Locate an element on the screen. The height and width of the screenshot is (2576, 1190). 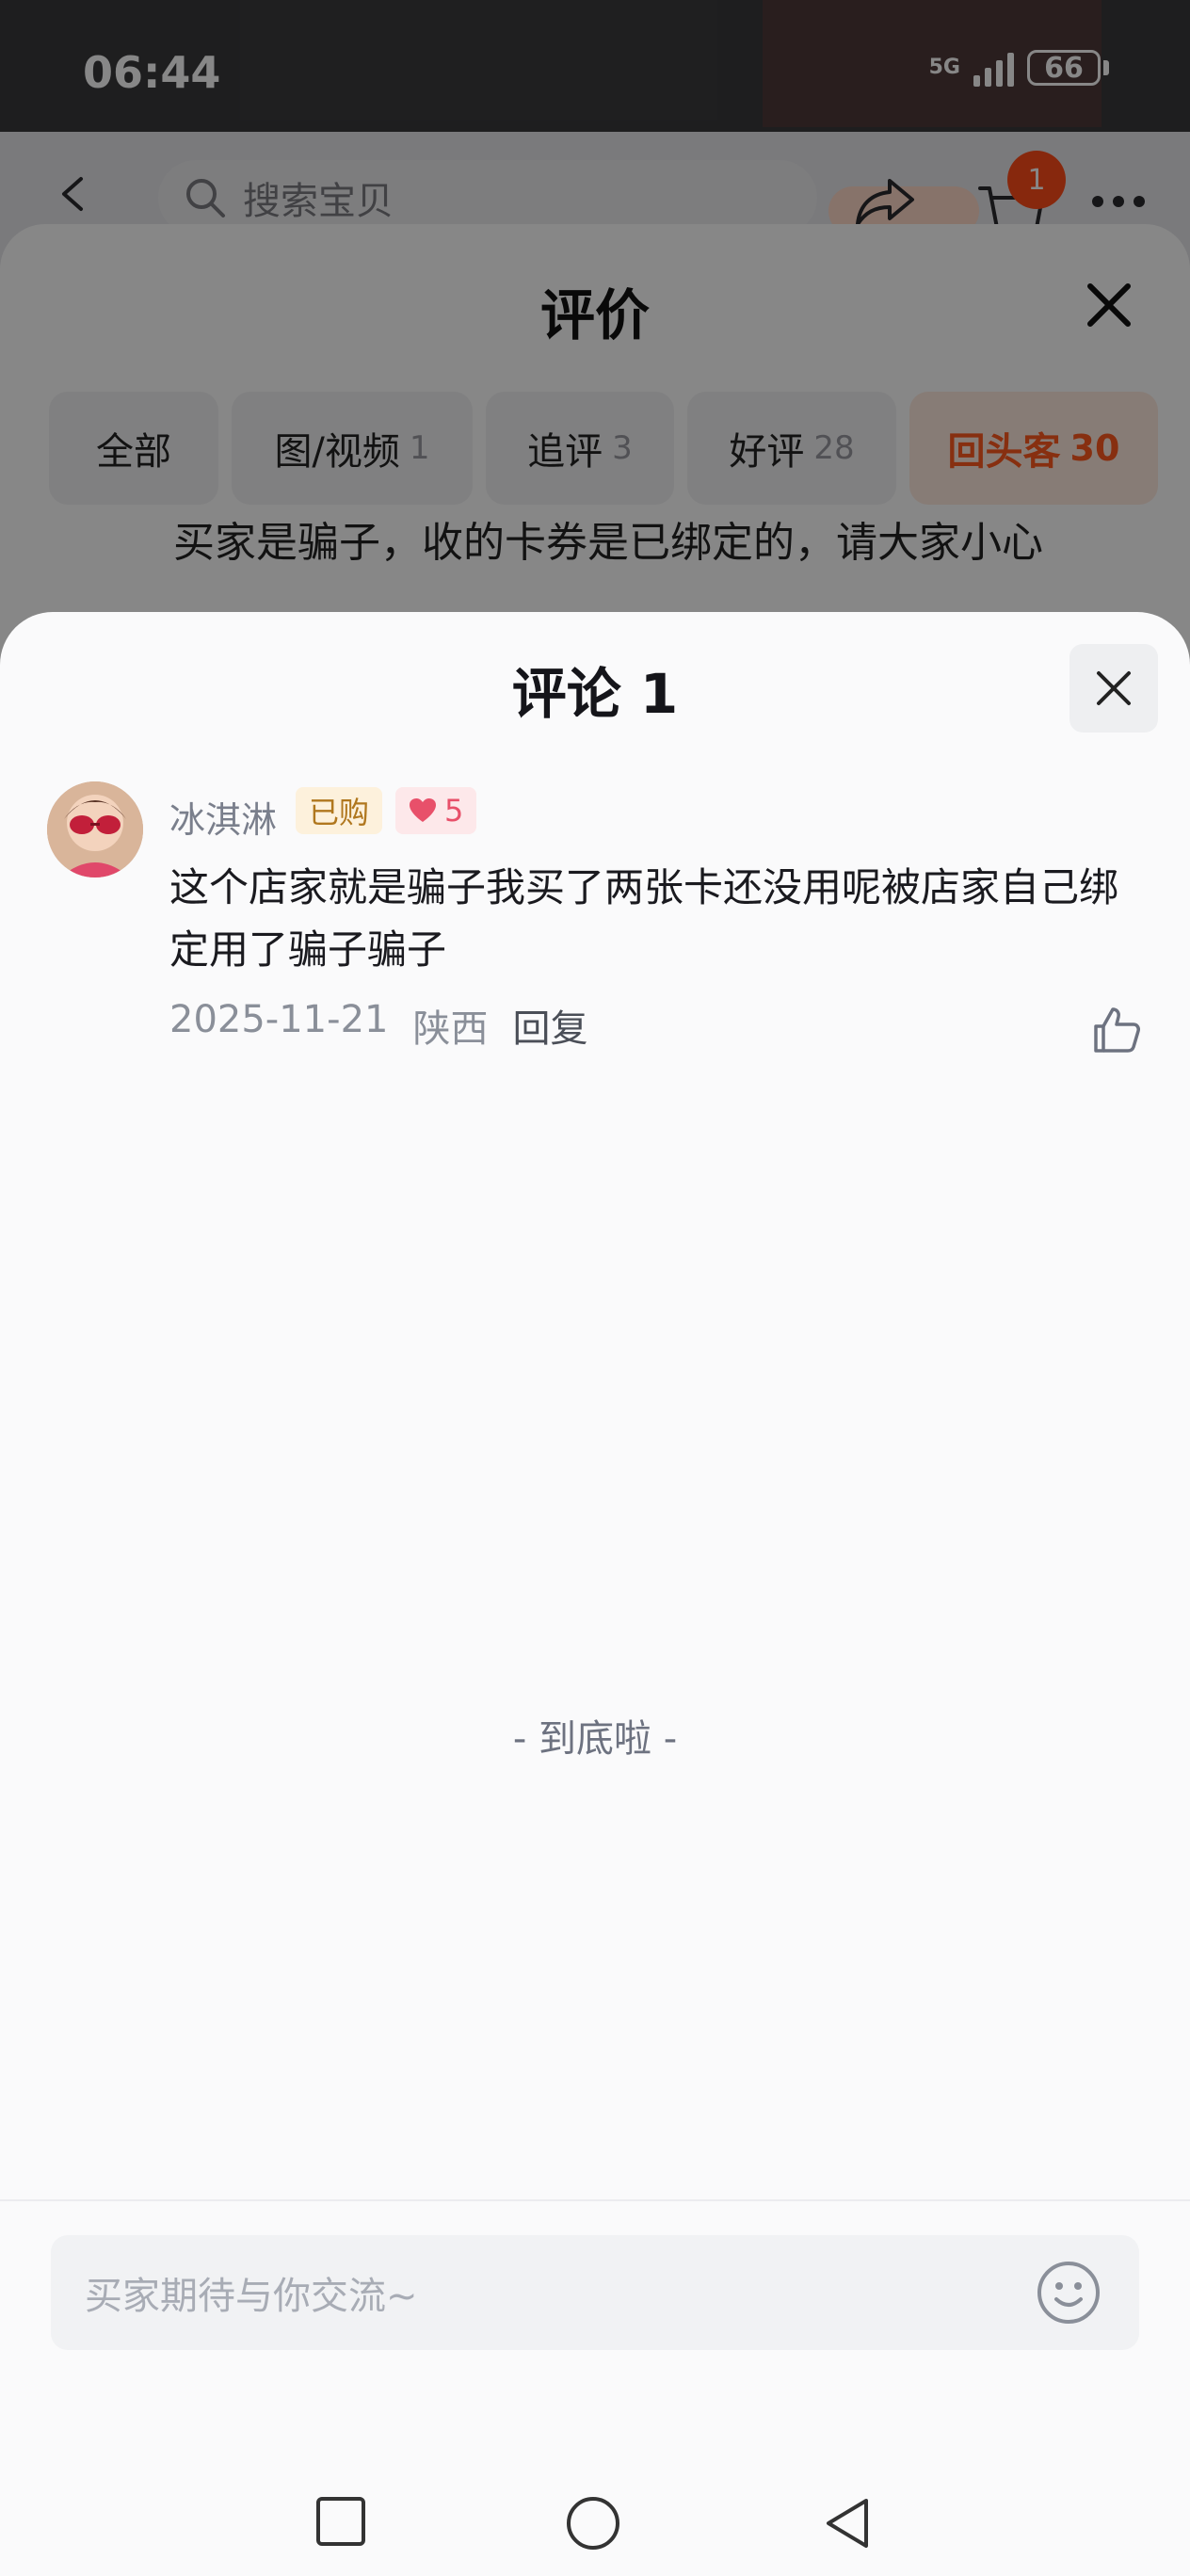
comment-location: 陕西 is located at coordinates (451, 1029).